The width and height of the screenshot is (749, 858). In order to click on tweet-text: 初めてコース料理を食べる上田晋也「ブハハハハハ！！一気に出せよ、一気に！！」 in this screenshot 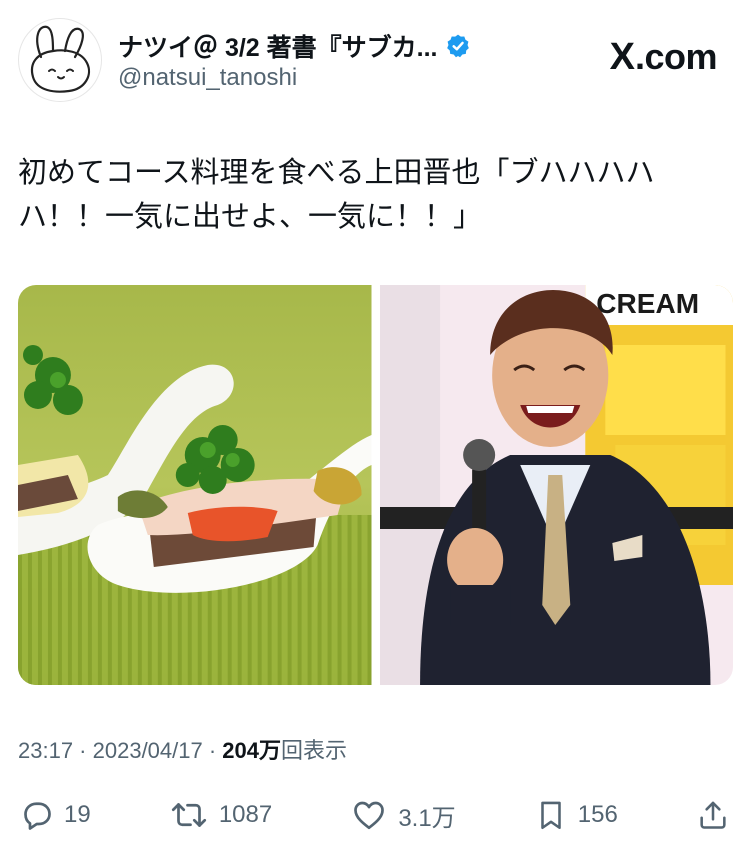, I will do `click(336, 194)`.